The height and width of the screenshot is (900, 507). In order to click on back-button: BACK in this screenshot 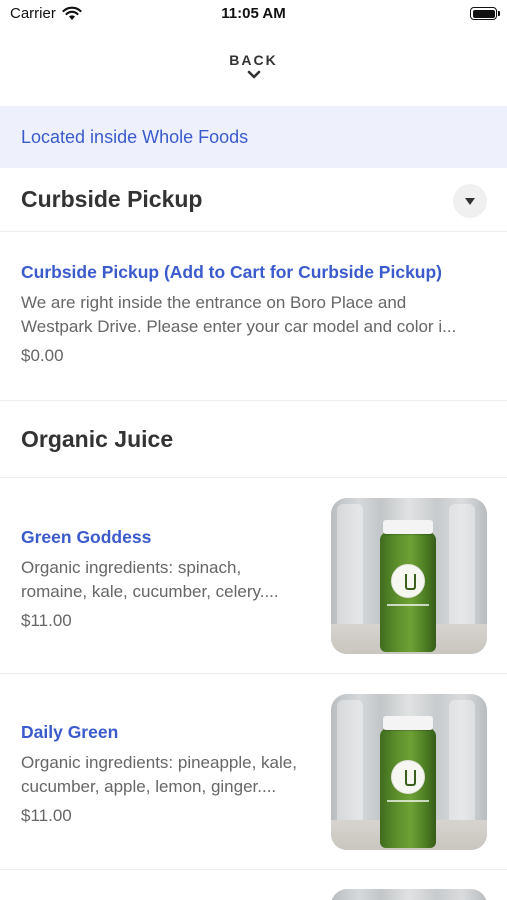, I will do `click(253, 66)`.